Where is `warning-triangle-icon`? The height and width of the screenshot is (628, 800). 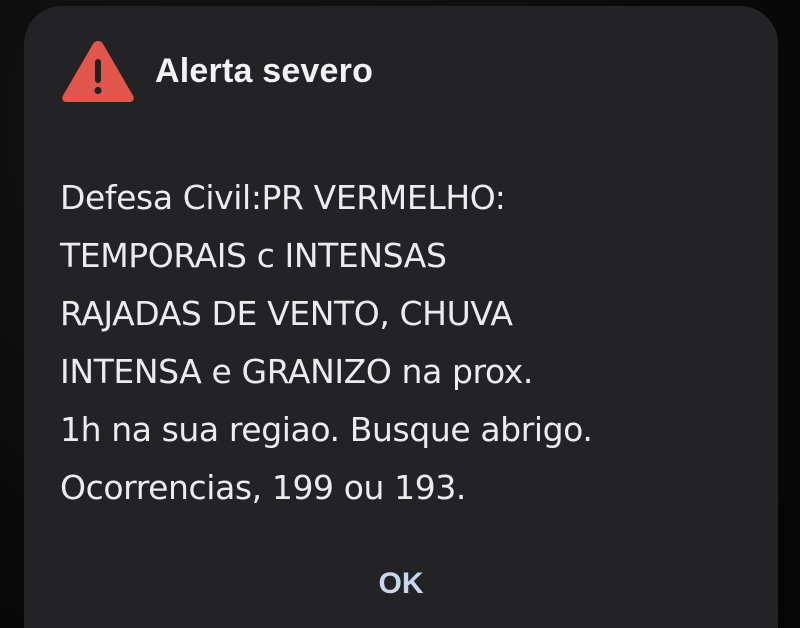
warning-triangle-icon is located at coordinates (98, 71).